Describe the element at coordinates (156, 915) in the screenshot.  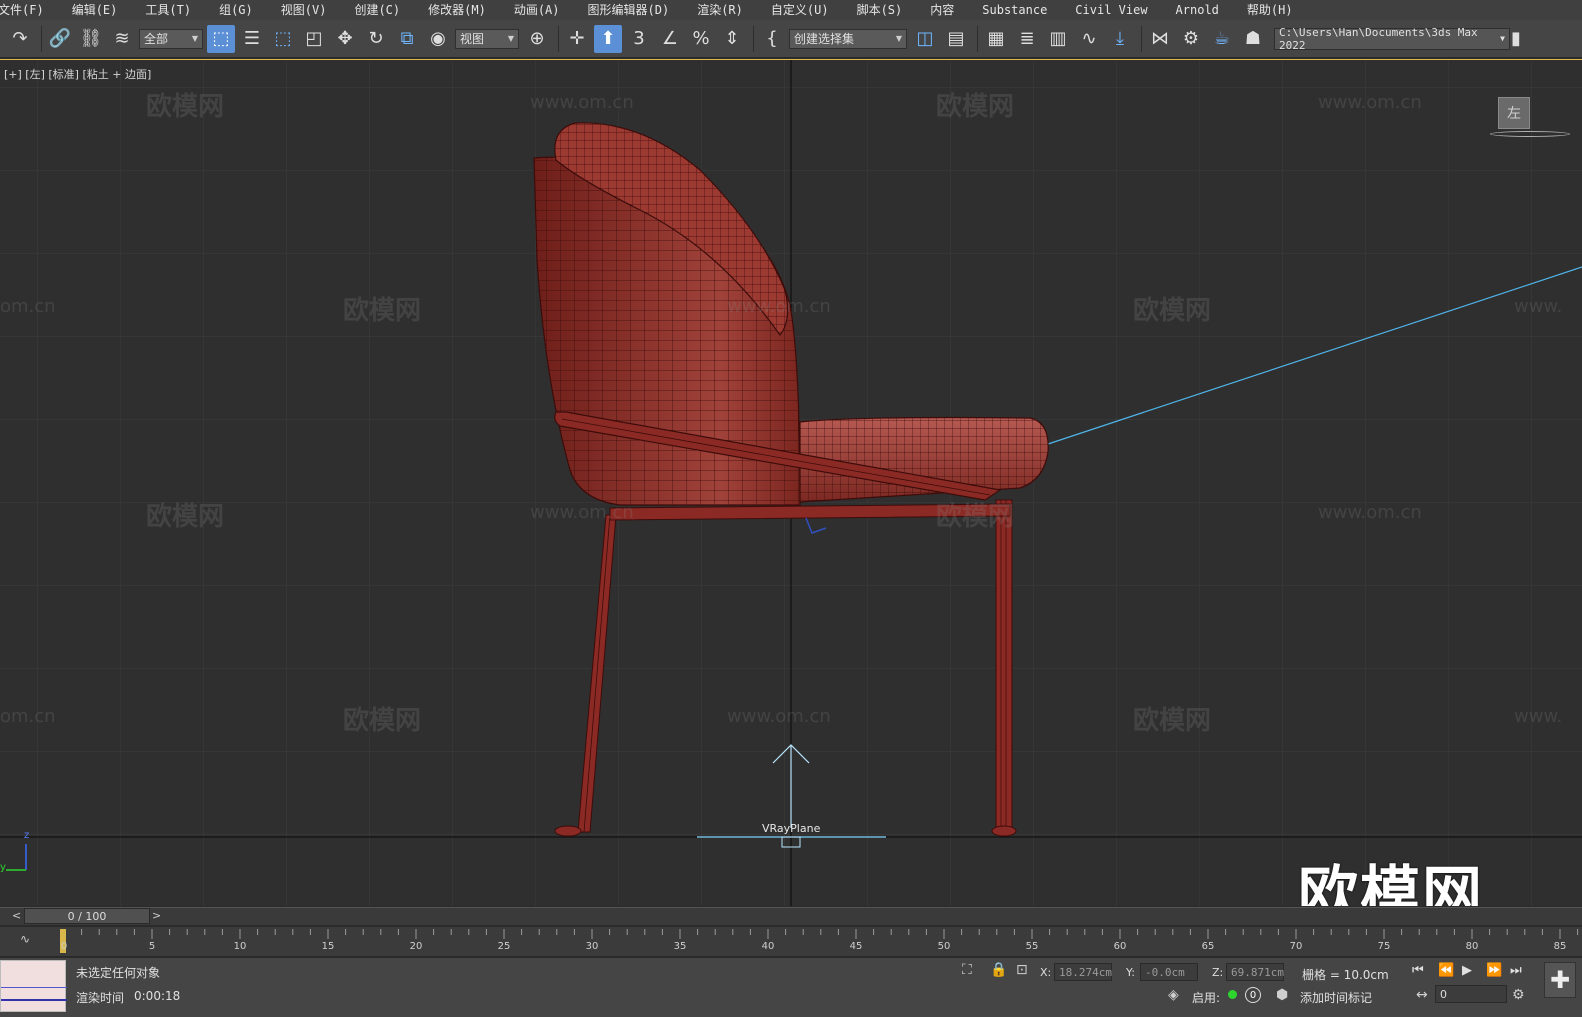
I see `time-next-arrow-icon: >` at that location.